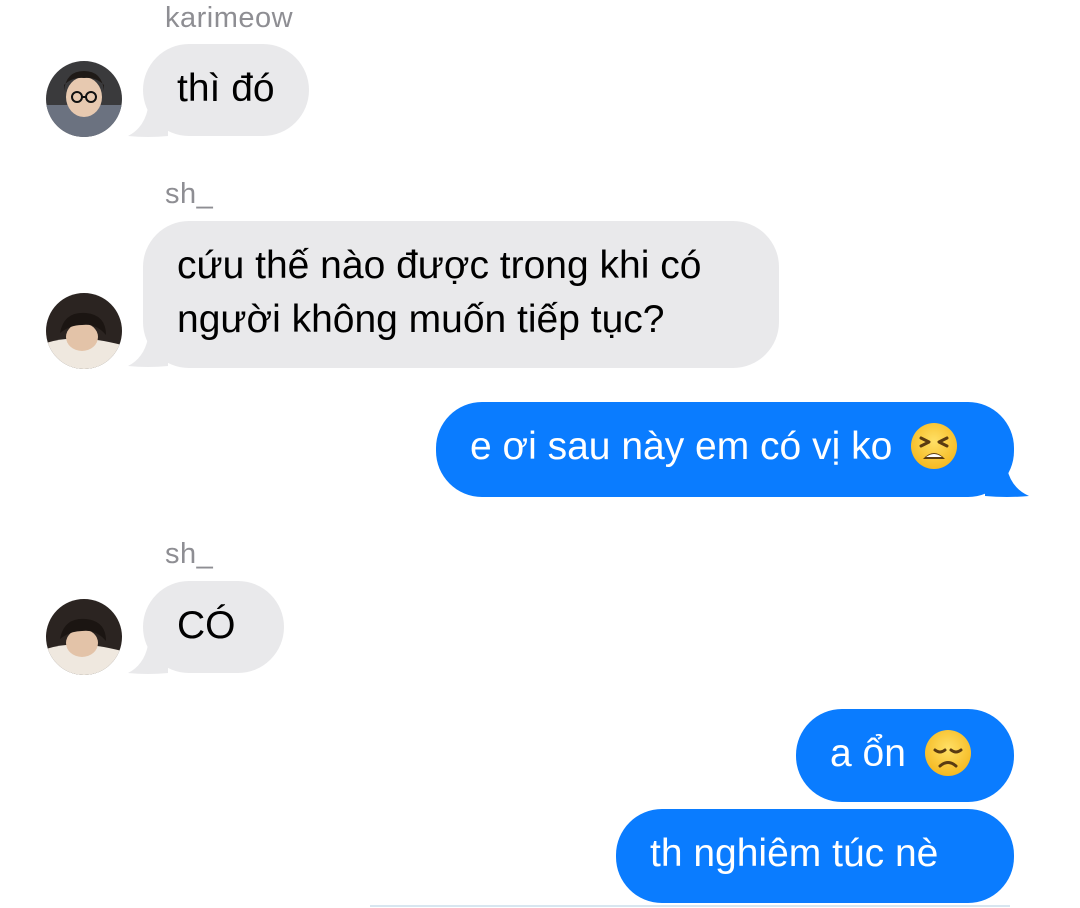 The image size is (1080, 908). I want to click on message-text: CÓ, so click(206, 625).